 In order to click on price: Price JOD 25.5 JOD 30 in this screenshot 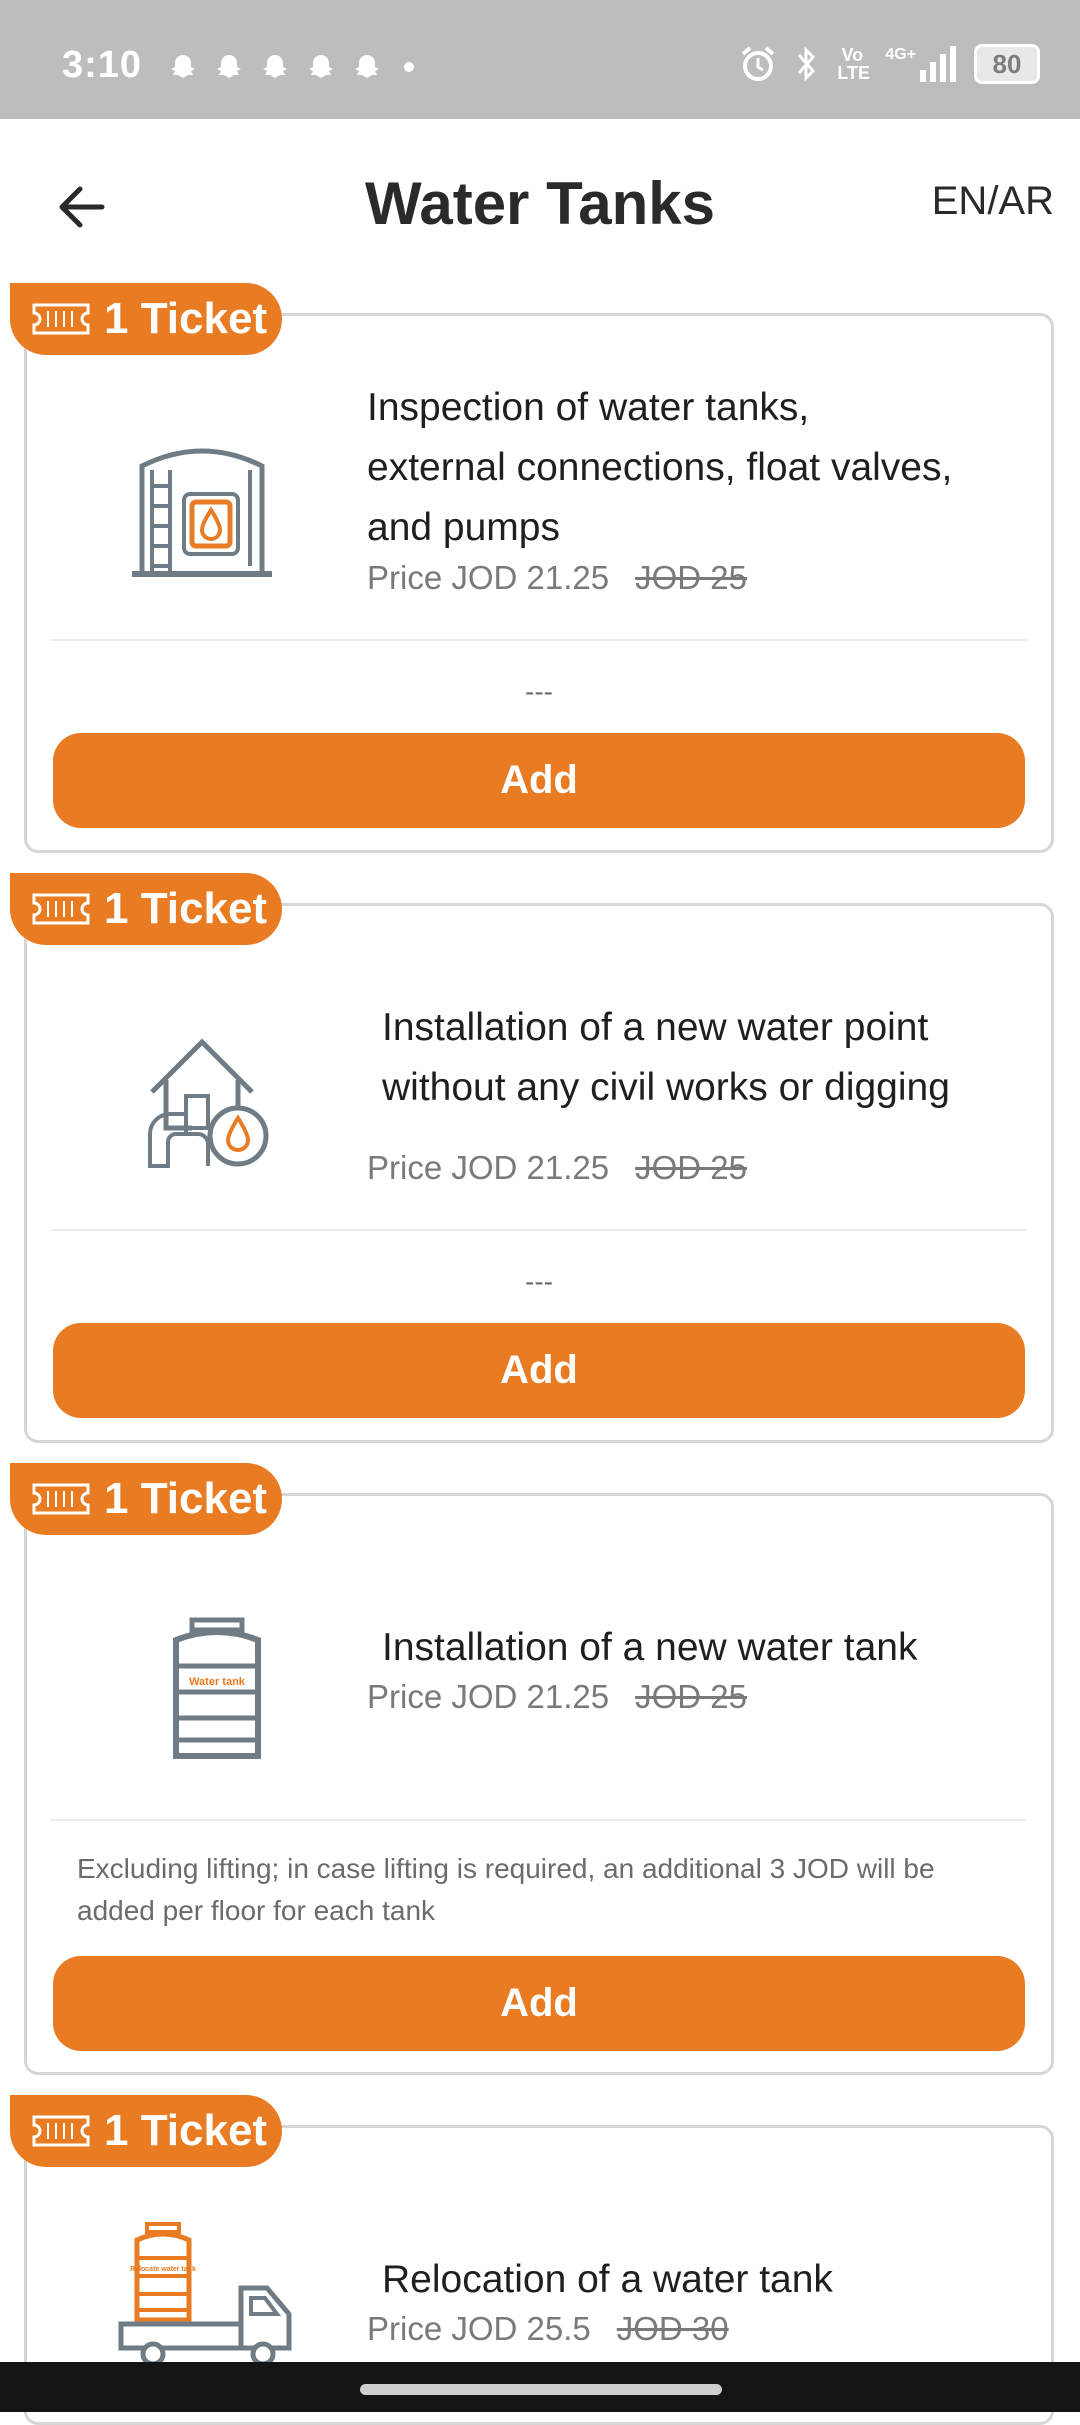, I will do `click(548, 2329)`.